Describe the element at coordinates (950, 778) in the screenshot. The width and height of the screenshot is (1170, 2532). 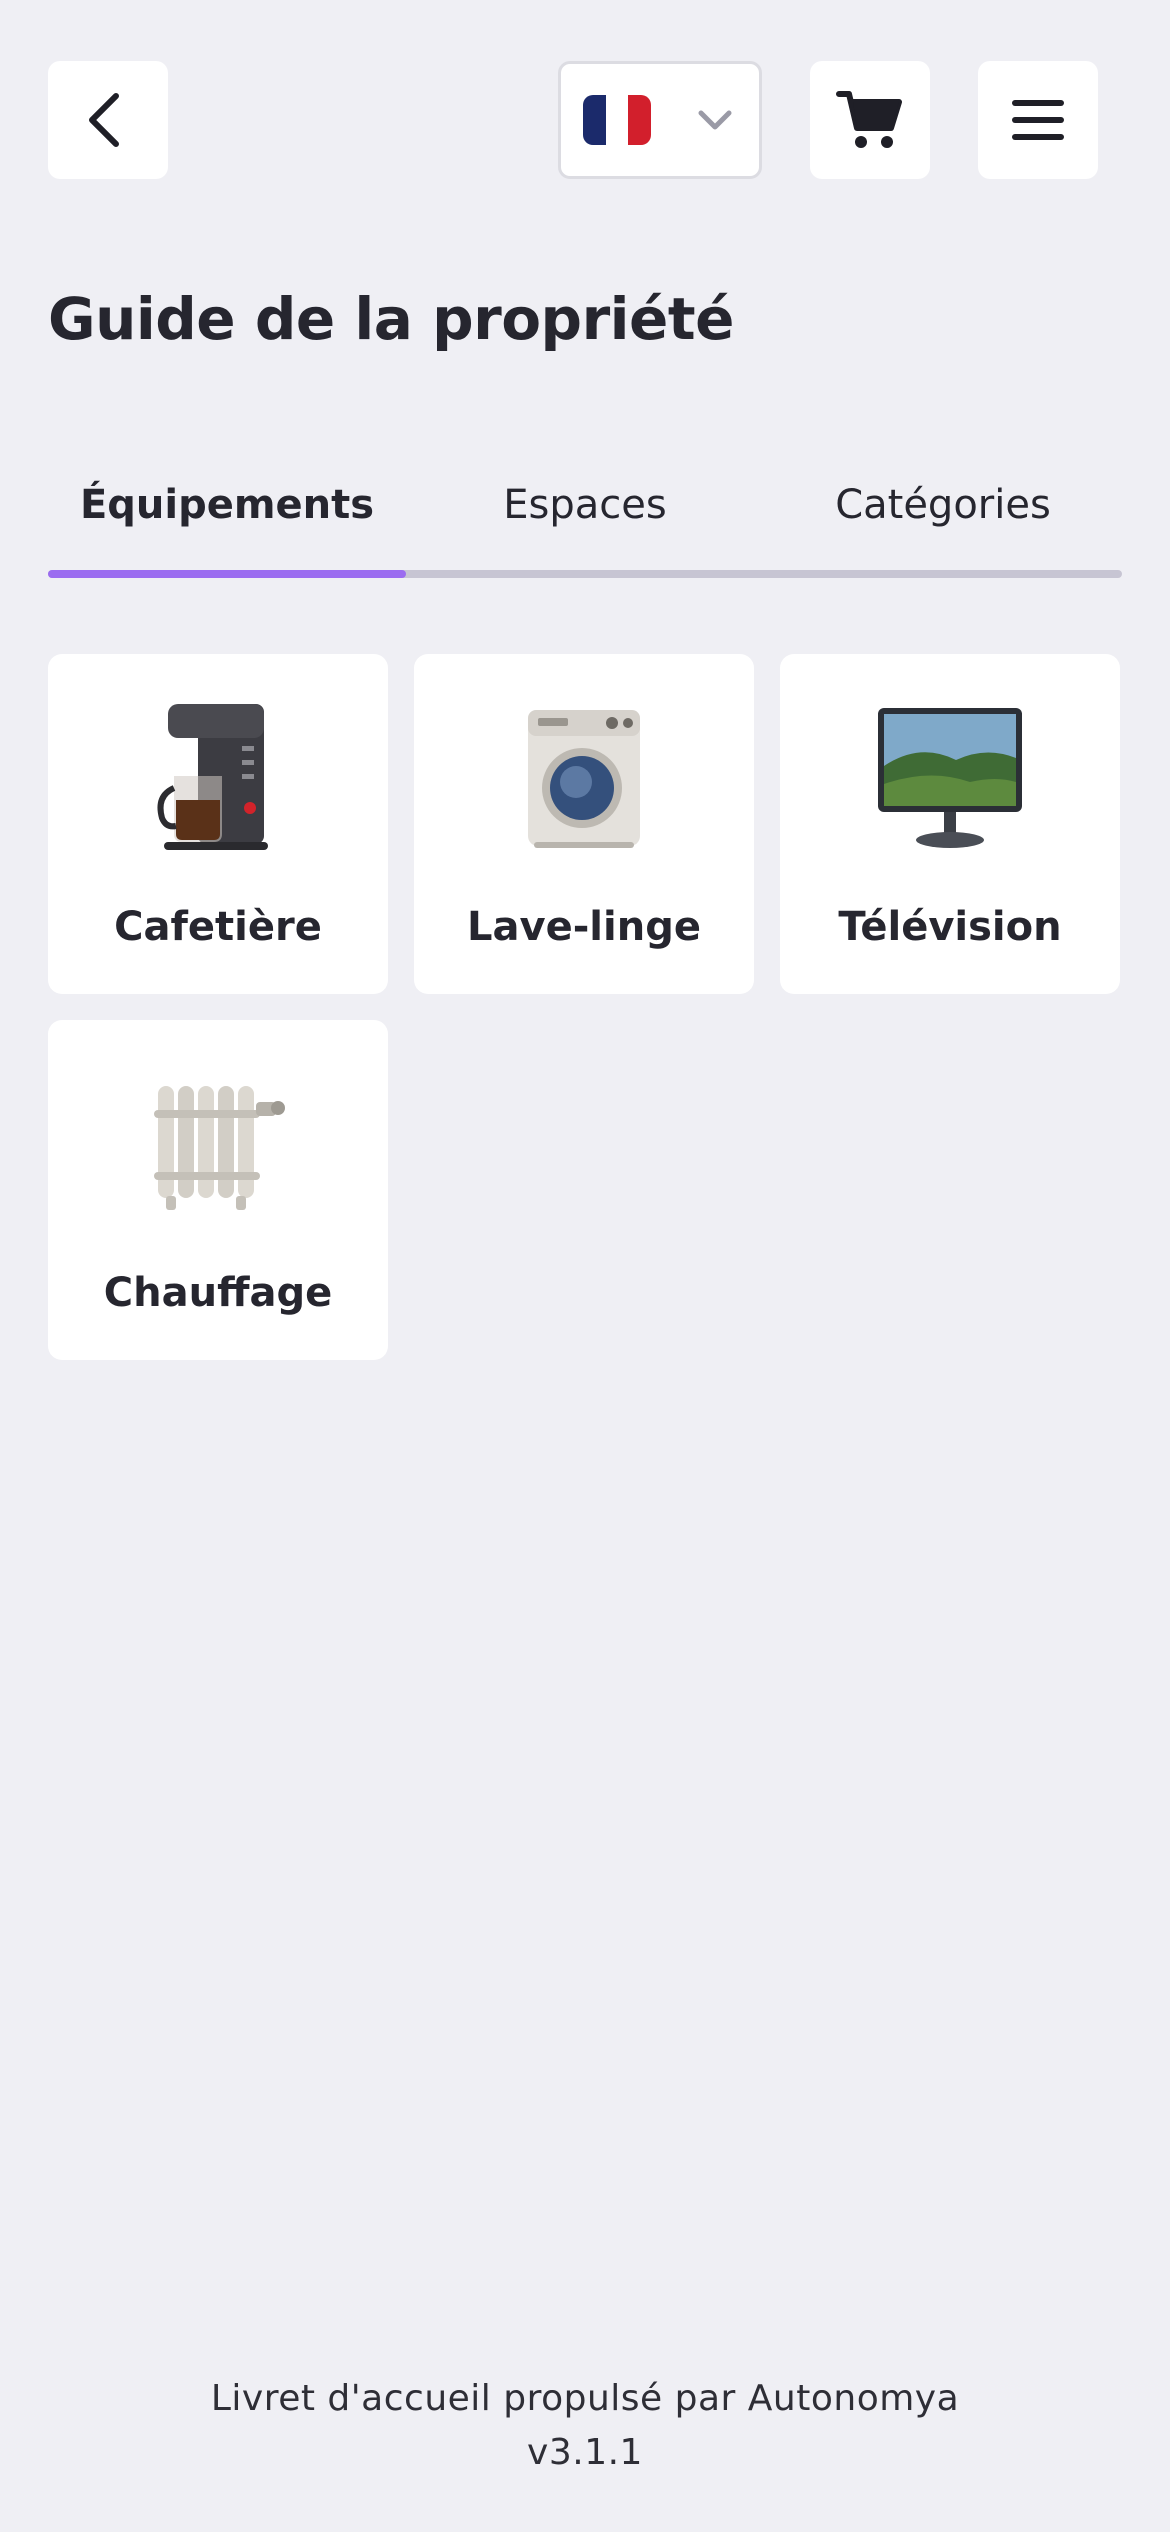
I see `television-icon` at that location.